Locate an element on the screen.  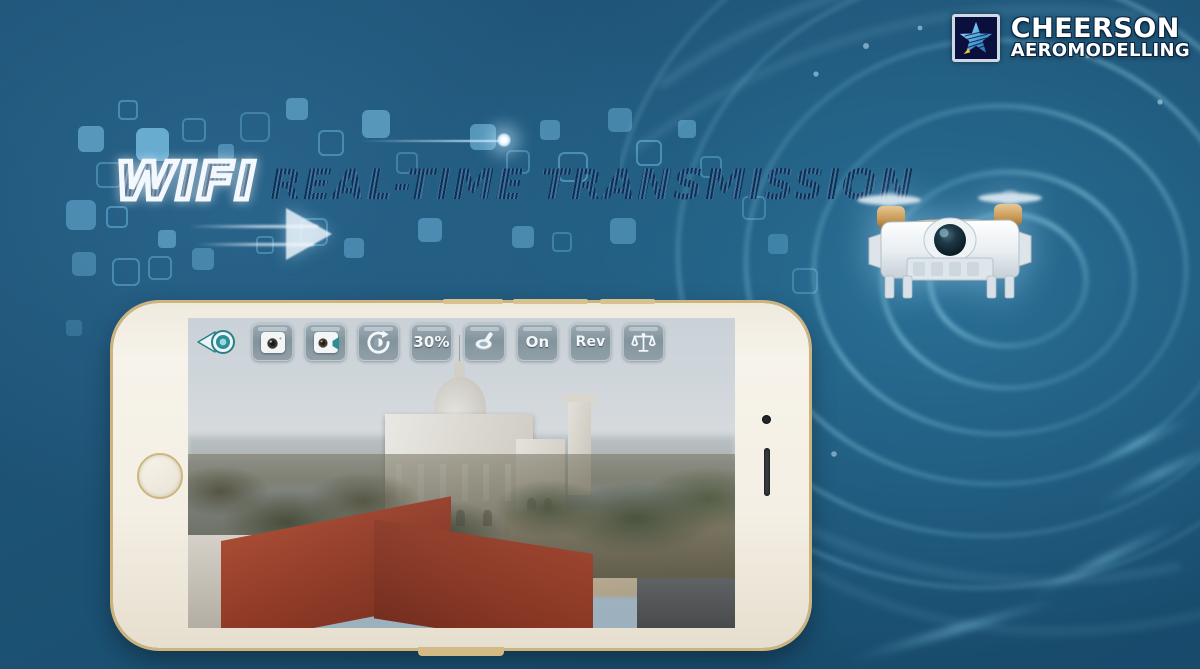
reverse-label: Rev is located at coordinates (590, 342).